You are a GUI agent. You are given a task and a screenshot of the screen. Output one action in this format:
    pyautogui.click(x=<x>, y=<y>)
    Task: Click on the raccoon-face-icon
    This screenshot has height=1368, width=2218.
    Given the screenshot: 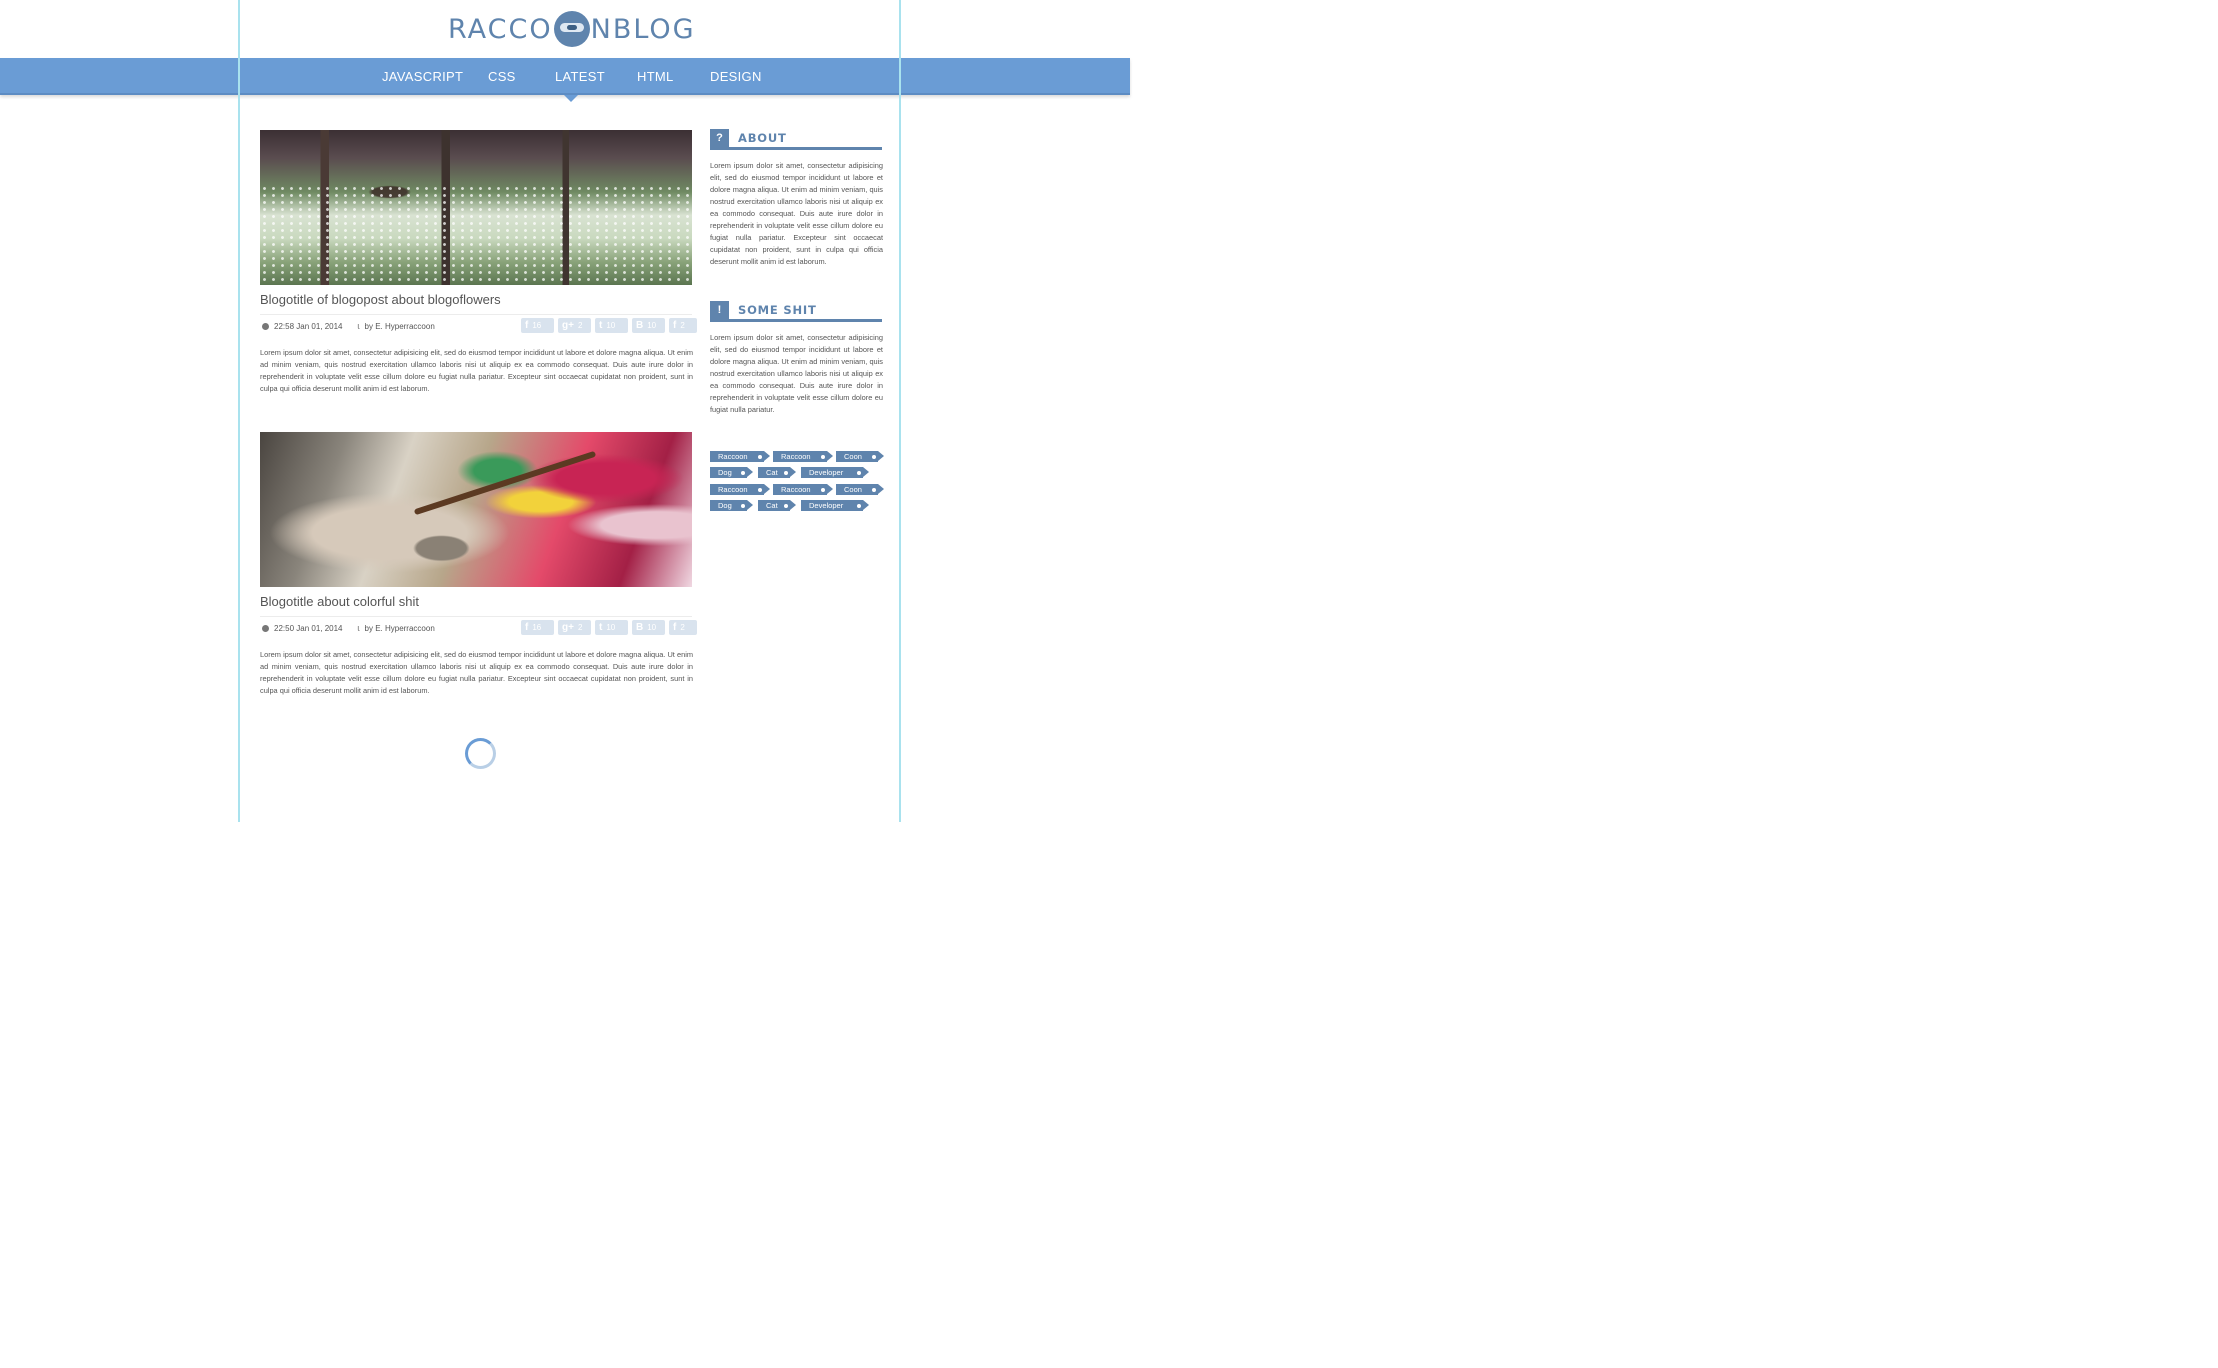 What is the action you would take?
    pyautogui.click(x=571, y=29)
    